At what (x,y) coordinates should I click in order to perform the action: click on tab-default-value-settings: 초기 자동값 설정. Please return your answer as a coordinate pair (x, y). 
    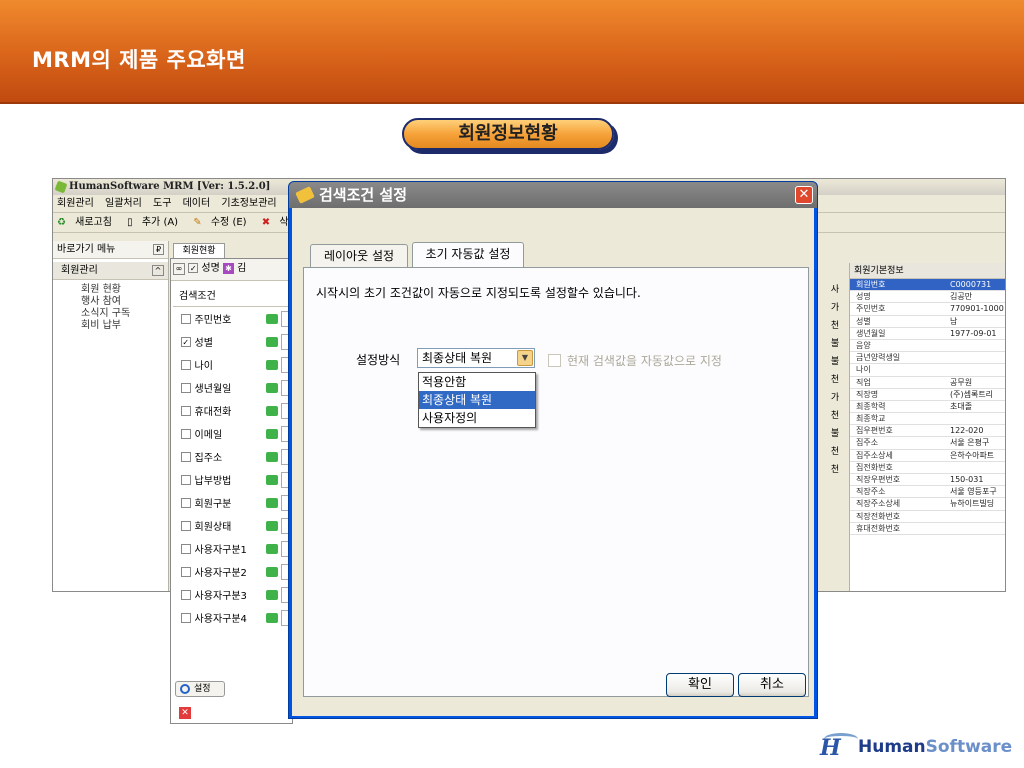
    Looking at the image, I should click on (468, 255).